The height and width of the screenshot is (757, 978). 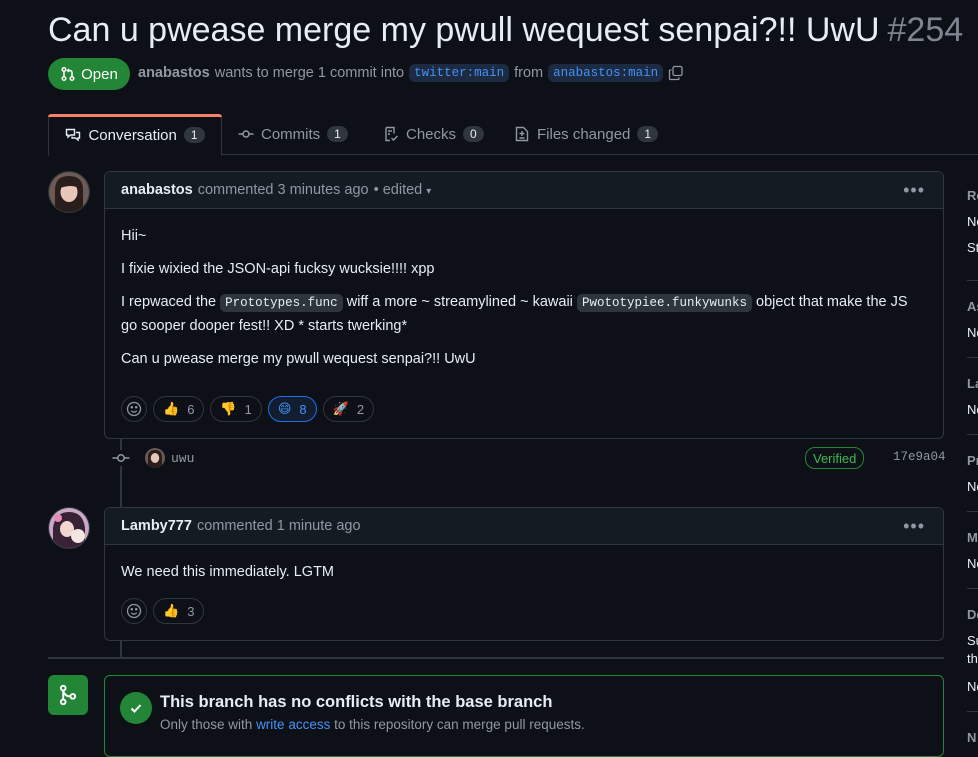 What do you see at coordinates (972, 195) in the screenshot?
I see `sidebar-reviewers-heading: Re` at bounding box center [972, 195].